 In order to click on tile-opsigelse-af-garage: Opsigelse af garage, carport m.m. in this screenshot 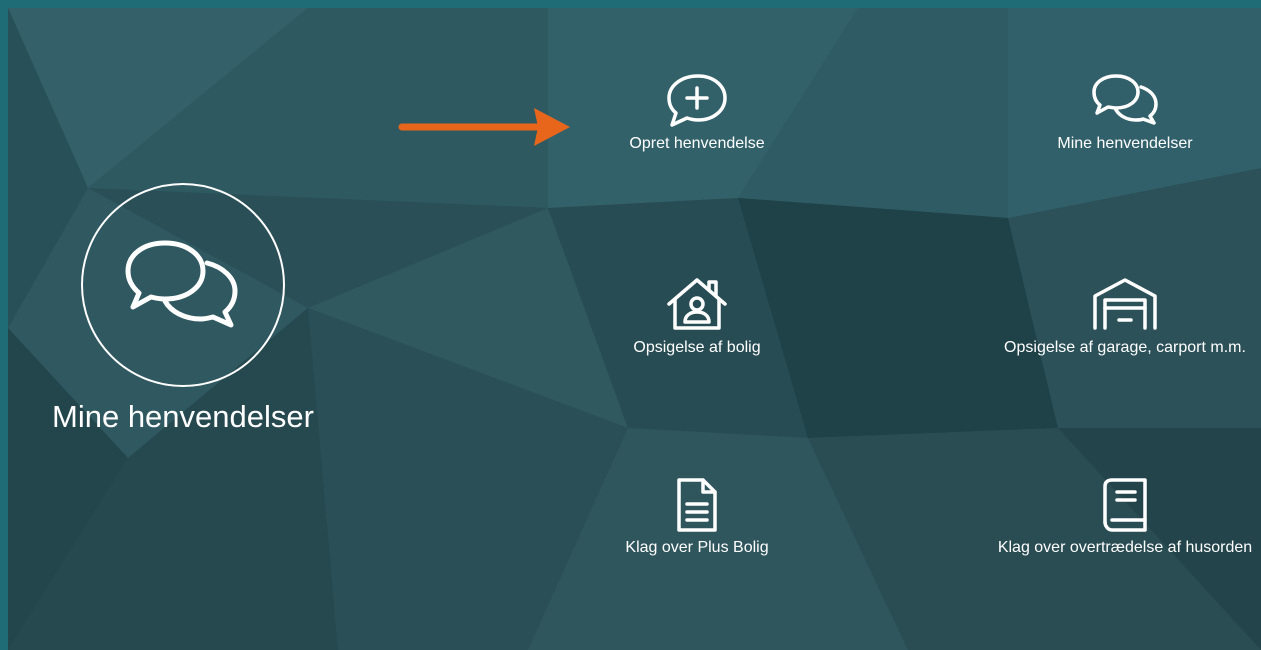, I will do `click(1123, 317)`.